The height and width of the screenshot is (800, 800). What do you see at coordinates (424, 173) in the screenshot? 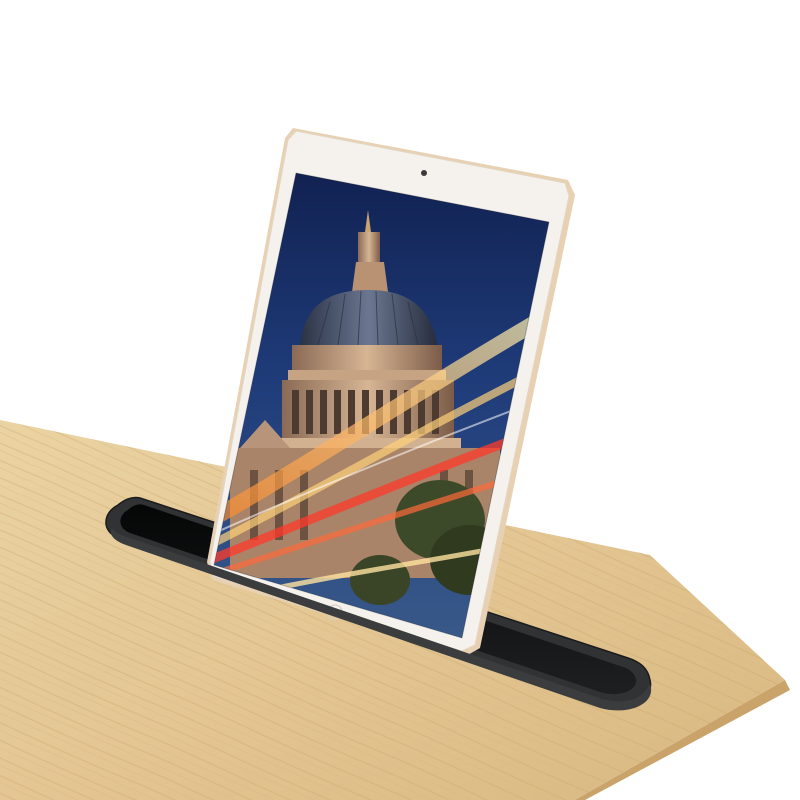
I see `front-camera-icon` at bounding box center [424, 173].